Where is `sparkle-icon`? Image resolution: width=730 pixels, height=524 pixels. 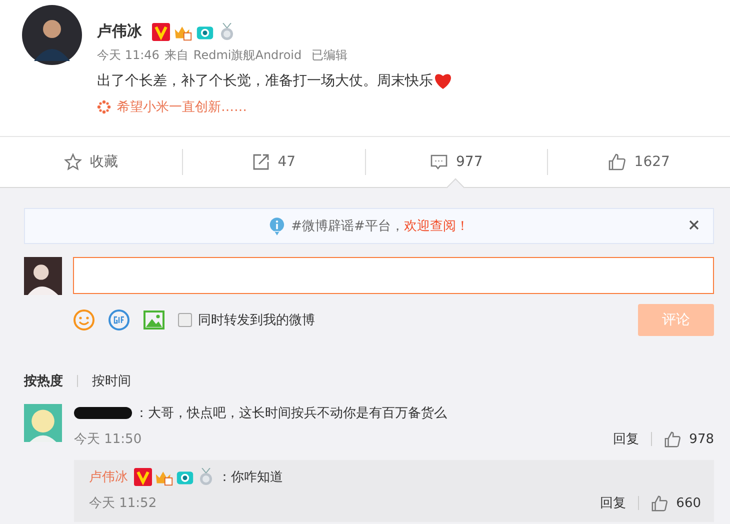 sparkle-icon is located at coordinates (104, 107).